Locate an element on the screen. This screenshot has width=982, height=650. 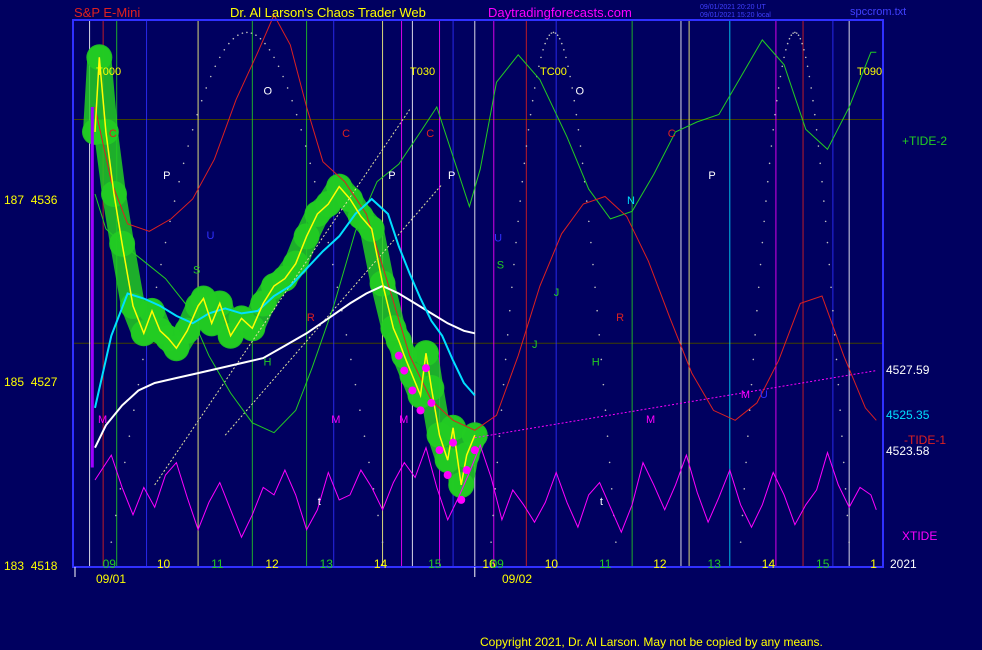
planet-letter-1: P is located at coordinates (166, 176).